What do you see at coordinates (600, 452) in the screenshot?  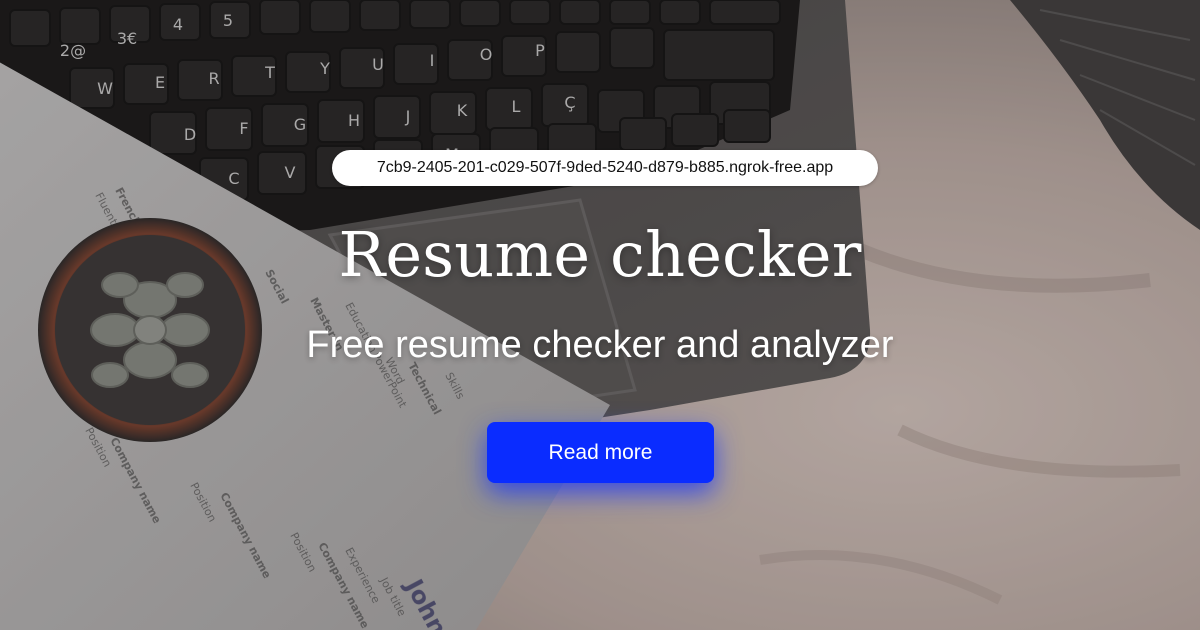 I see `read-more-button: Read more` at bounding box center [600, 452].